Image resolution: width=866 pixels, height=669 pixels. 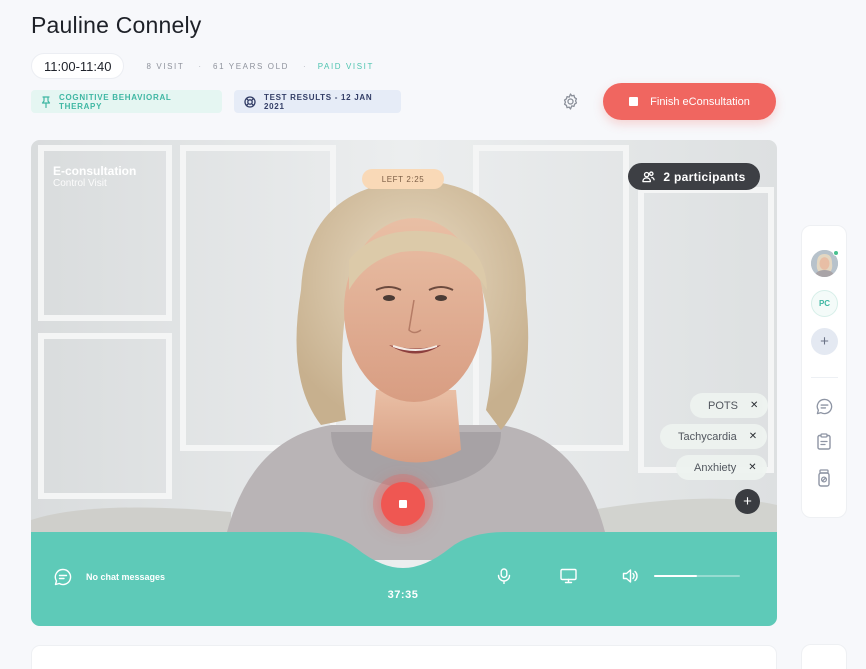 I want to click on test-results-label: TEST RESULTS - 12 JAN 2021, so click(x=318, y=101).